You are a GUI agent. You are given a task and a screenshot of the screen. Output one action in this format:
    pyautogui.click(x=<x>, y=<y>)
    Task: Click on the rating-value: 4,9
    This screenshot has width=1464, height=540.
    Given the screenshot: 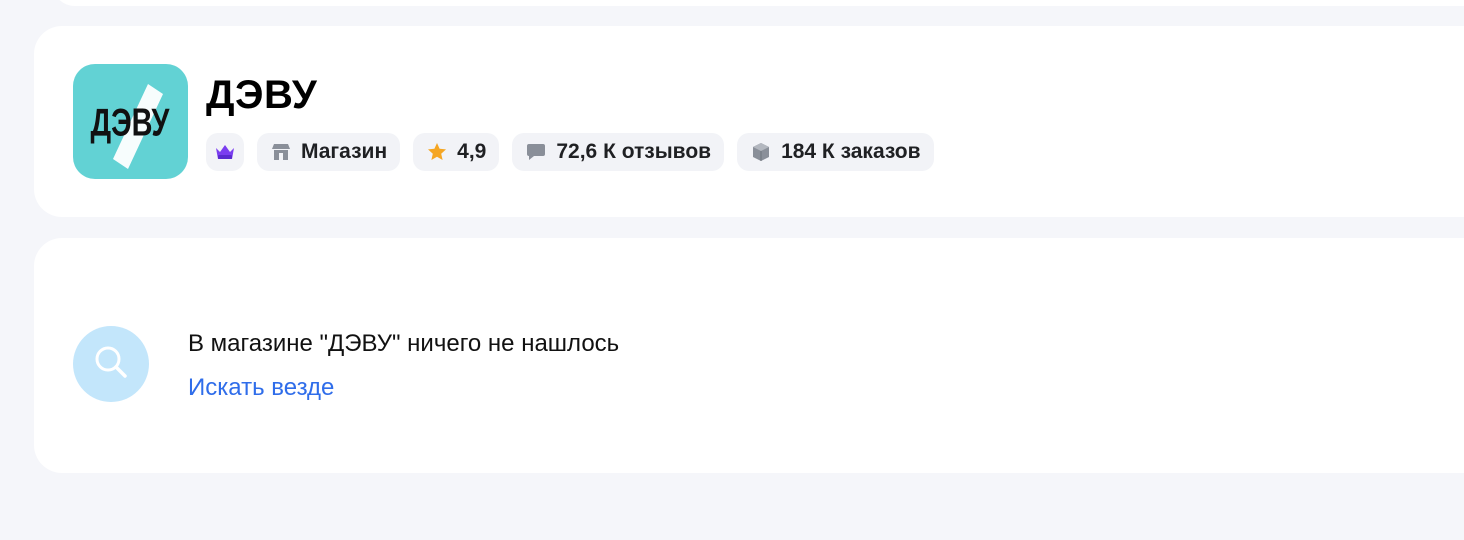 What is the action you would take?
    pyautogui.click(x=472, y=151)
    